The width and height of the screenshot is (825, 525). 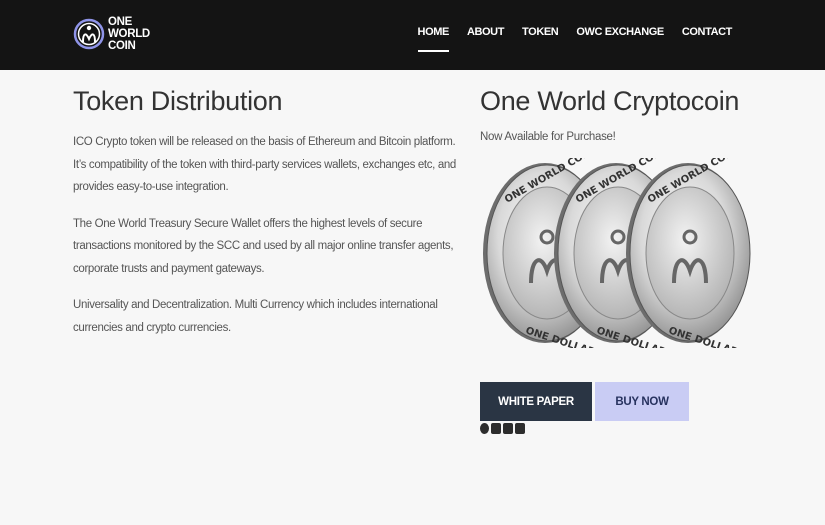 I want to click on nav-contact: CONTACT, so click(x=707, y=35).